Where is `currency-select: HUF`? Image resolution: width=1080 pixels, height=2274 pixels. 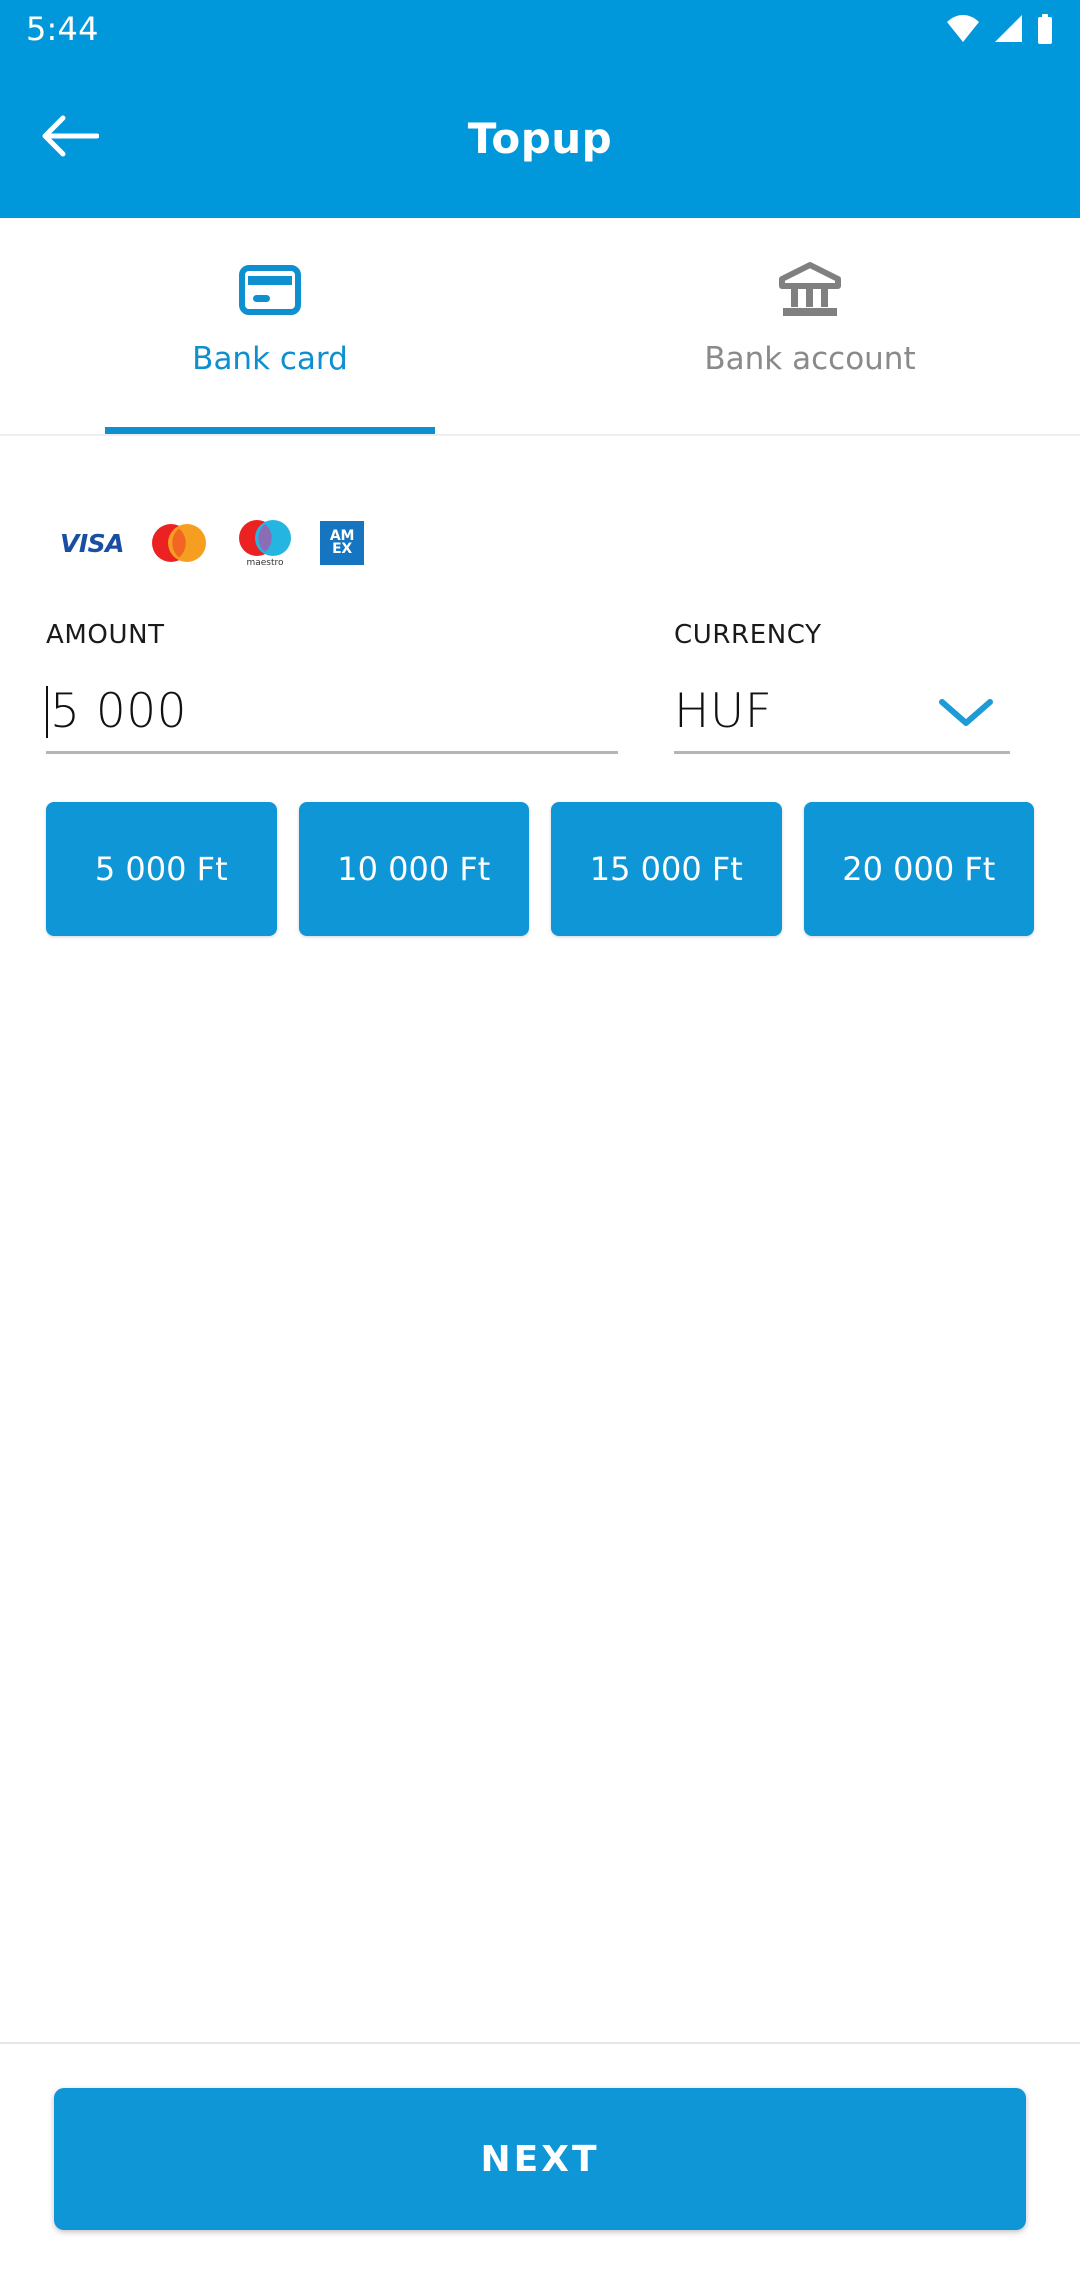
currency-select: HUF is located at coordinates (842, 713).